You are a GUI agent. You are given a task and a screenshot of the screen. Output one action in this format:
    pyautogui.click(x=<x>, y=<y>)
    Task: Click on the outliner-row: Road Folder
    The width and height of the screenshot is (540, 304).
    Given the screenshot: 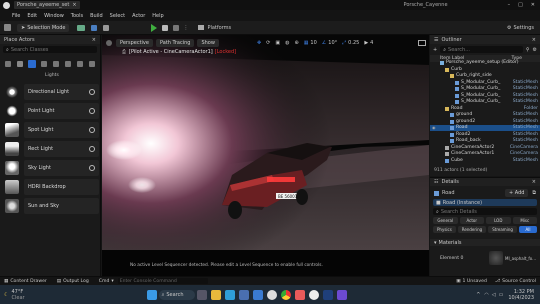 What is the action you would take?
    pyautogui.click(x=485, y=109)
    